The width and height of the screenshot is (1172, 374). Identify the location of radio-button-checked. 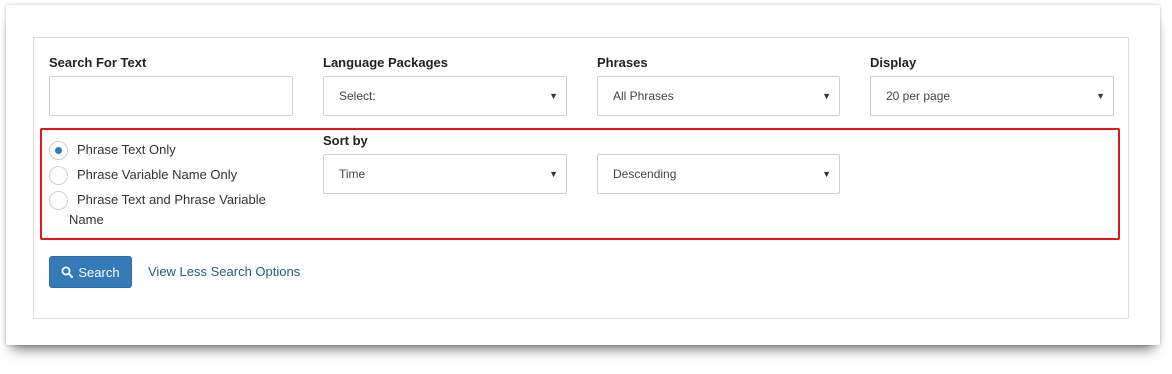
(58, 150).